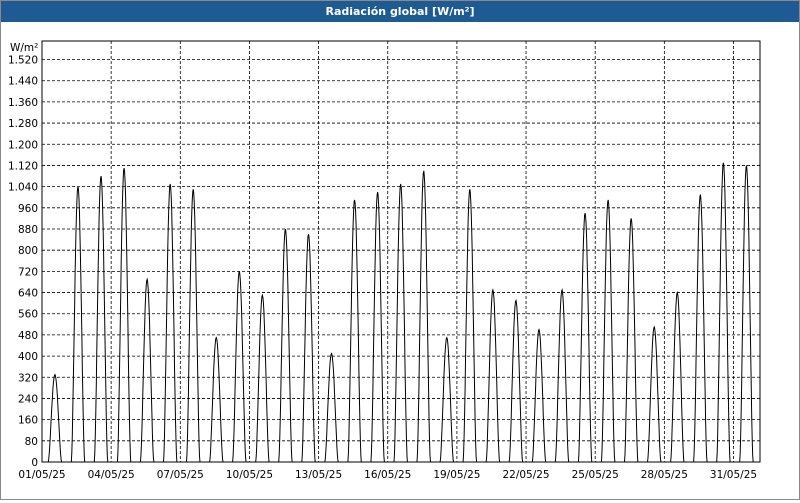  I want to click on x-tick-label: 07/05/25, so click(180, 475).